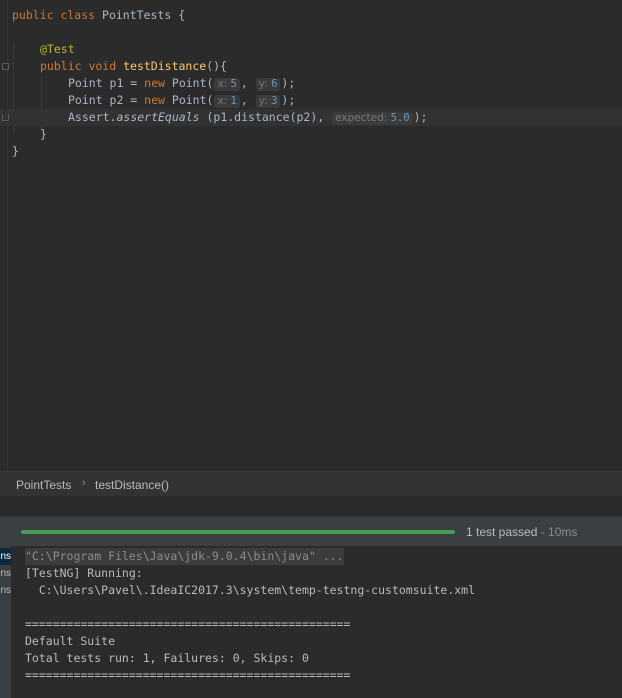  What do you see at coordinates (311, 134) in the screenshot?
I see `code-line-close-method: }` at bounding box center [311, 134].